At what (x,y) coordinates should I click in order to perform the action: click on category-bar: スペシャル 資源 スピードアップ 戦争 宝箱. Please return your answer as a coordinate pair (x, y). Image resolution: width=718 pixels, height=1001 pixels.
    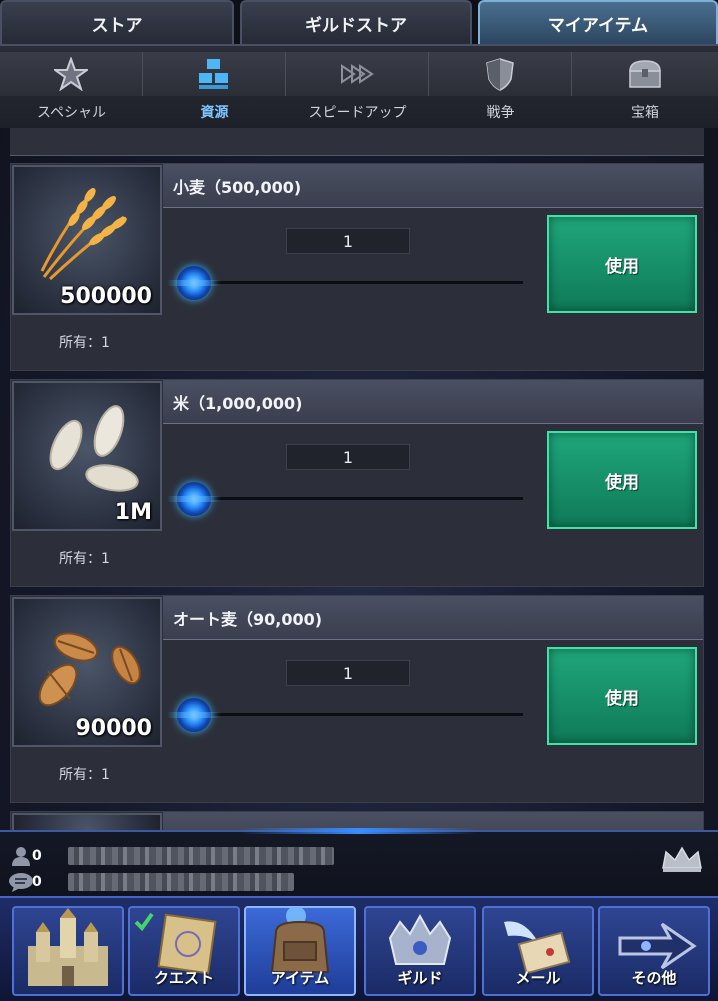
    Looking at the image, I should click on (359, 86).